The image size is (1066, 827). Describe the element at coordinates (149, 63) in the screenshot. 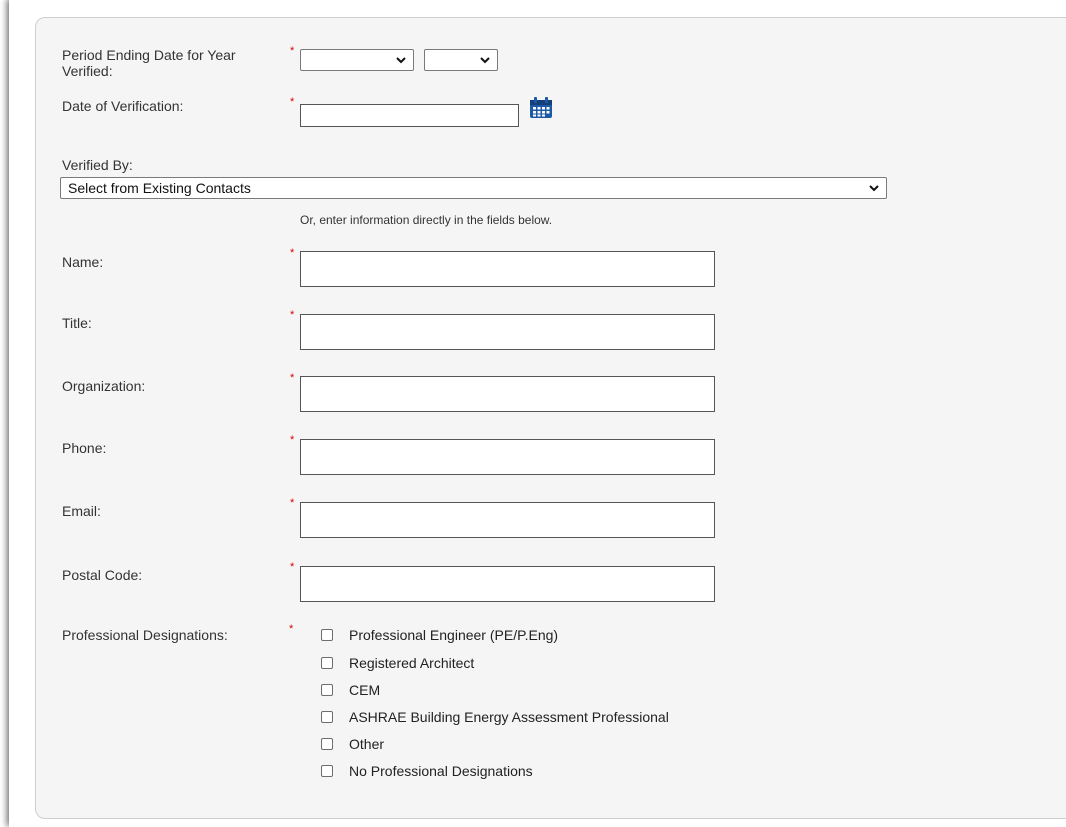

I see `period-ending-label: Period Ending Date for Year Verified:` at that location.